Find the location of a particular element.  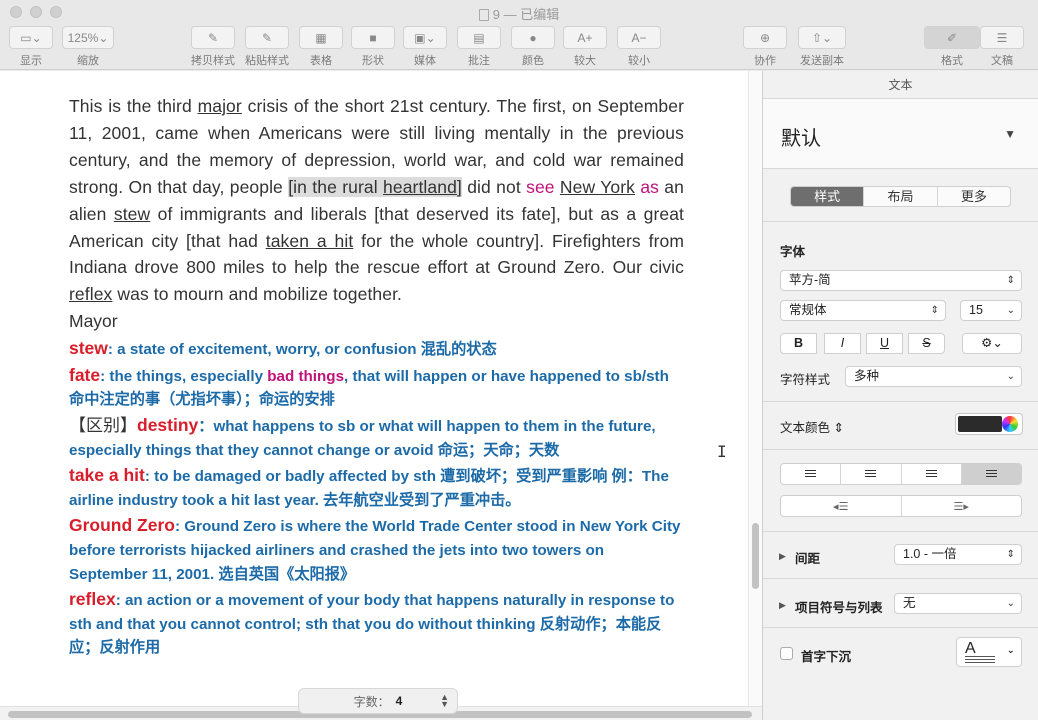

char-style-select: 多种 ⌄ is located at coordinates (933, 376).